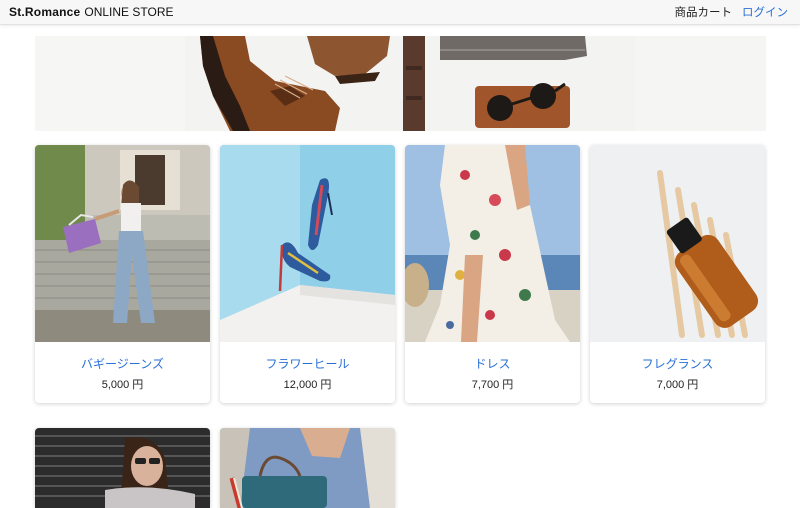  I want to click on product-image-baggy-jeans, so click(122, 243).